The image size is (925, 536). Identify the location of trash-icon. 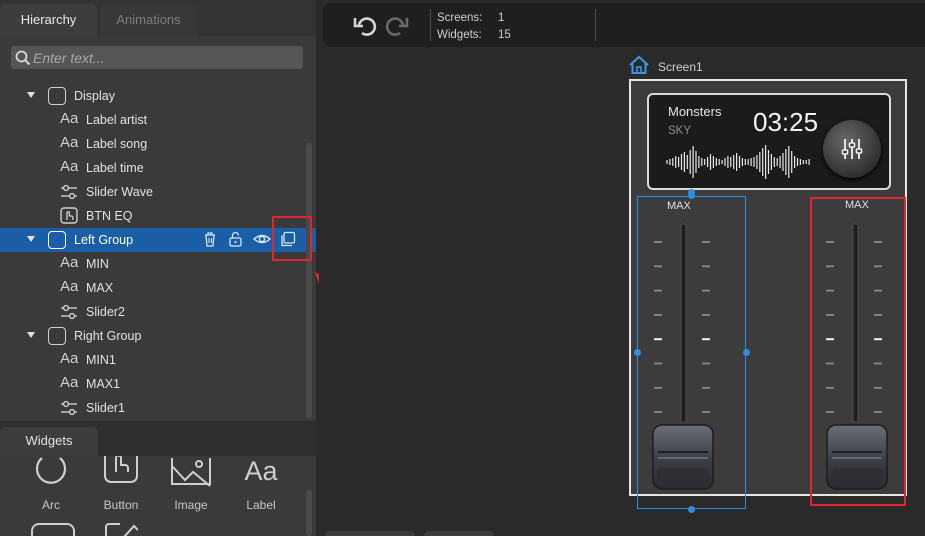
(210, 239).